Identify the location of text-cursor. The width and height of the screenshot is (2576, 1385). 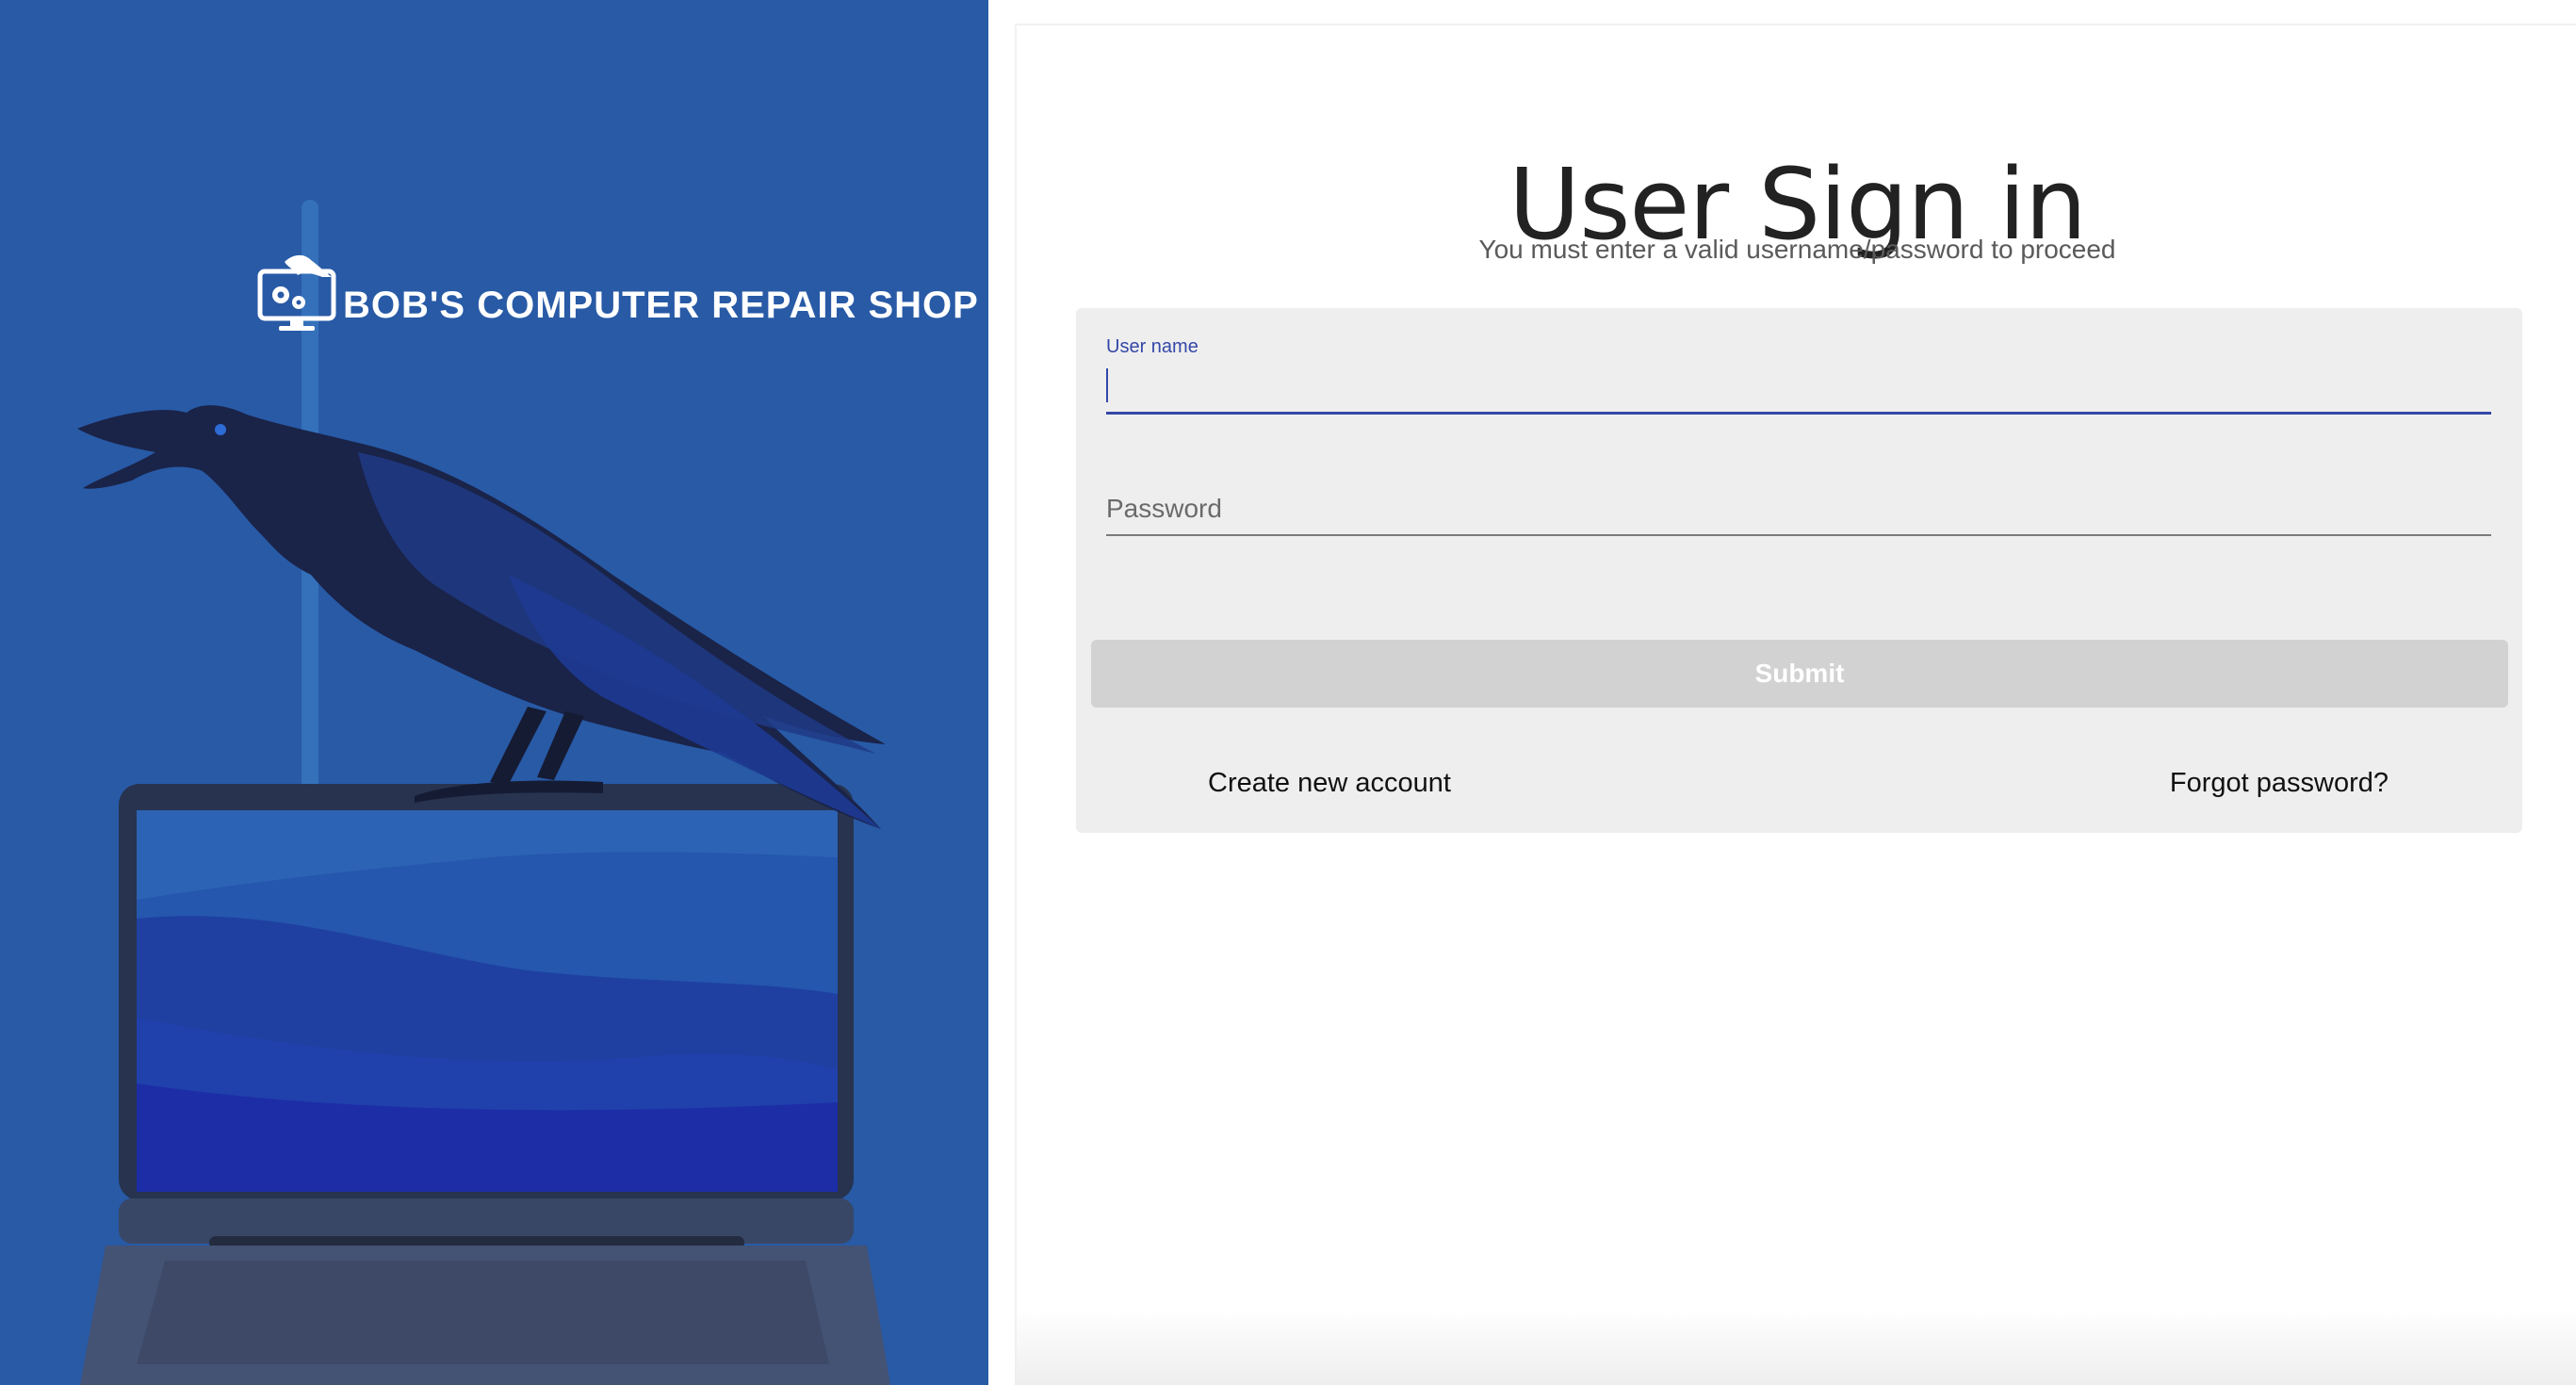
(1107, 385).